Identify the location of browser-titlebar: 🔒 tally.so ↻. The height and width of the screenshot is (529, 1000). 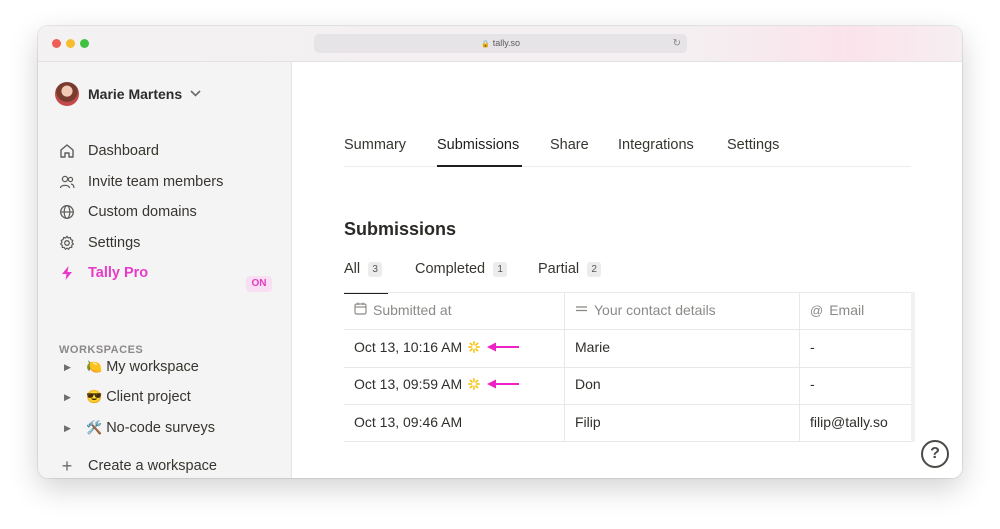
(500, 44).